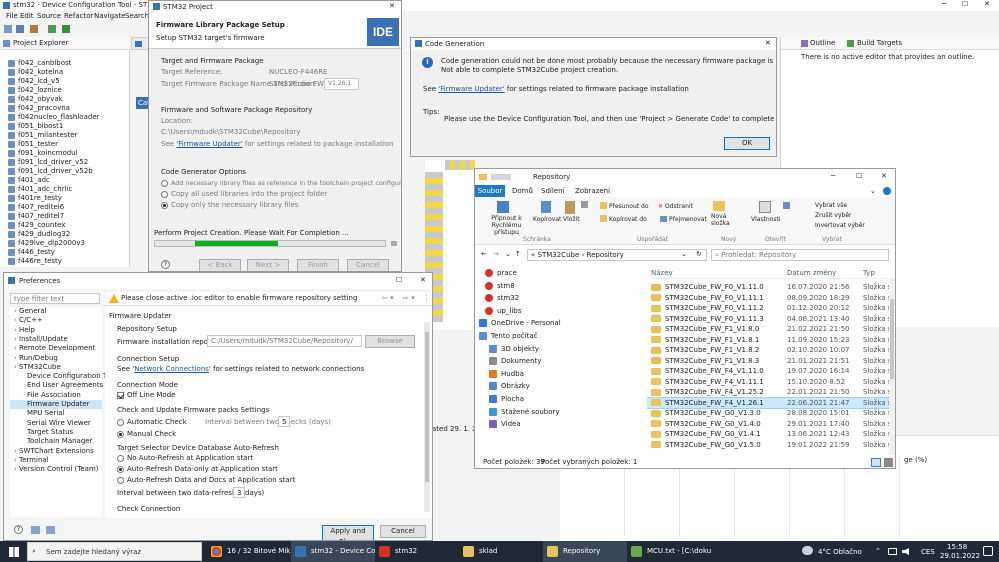  Describe the element at coordinates (66, 29) in the screenshot. I see `toolbar-run-icon` at that location.